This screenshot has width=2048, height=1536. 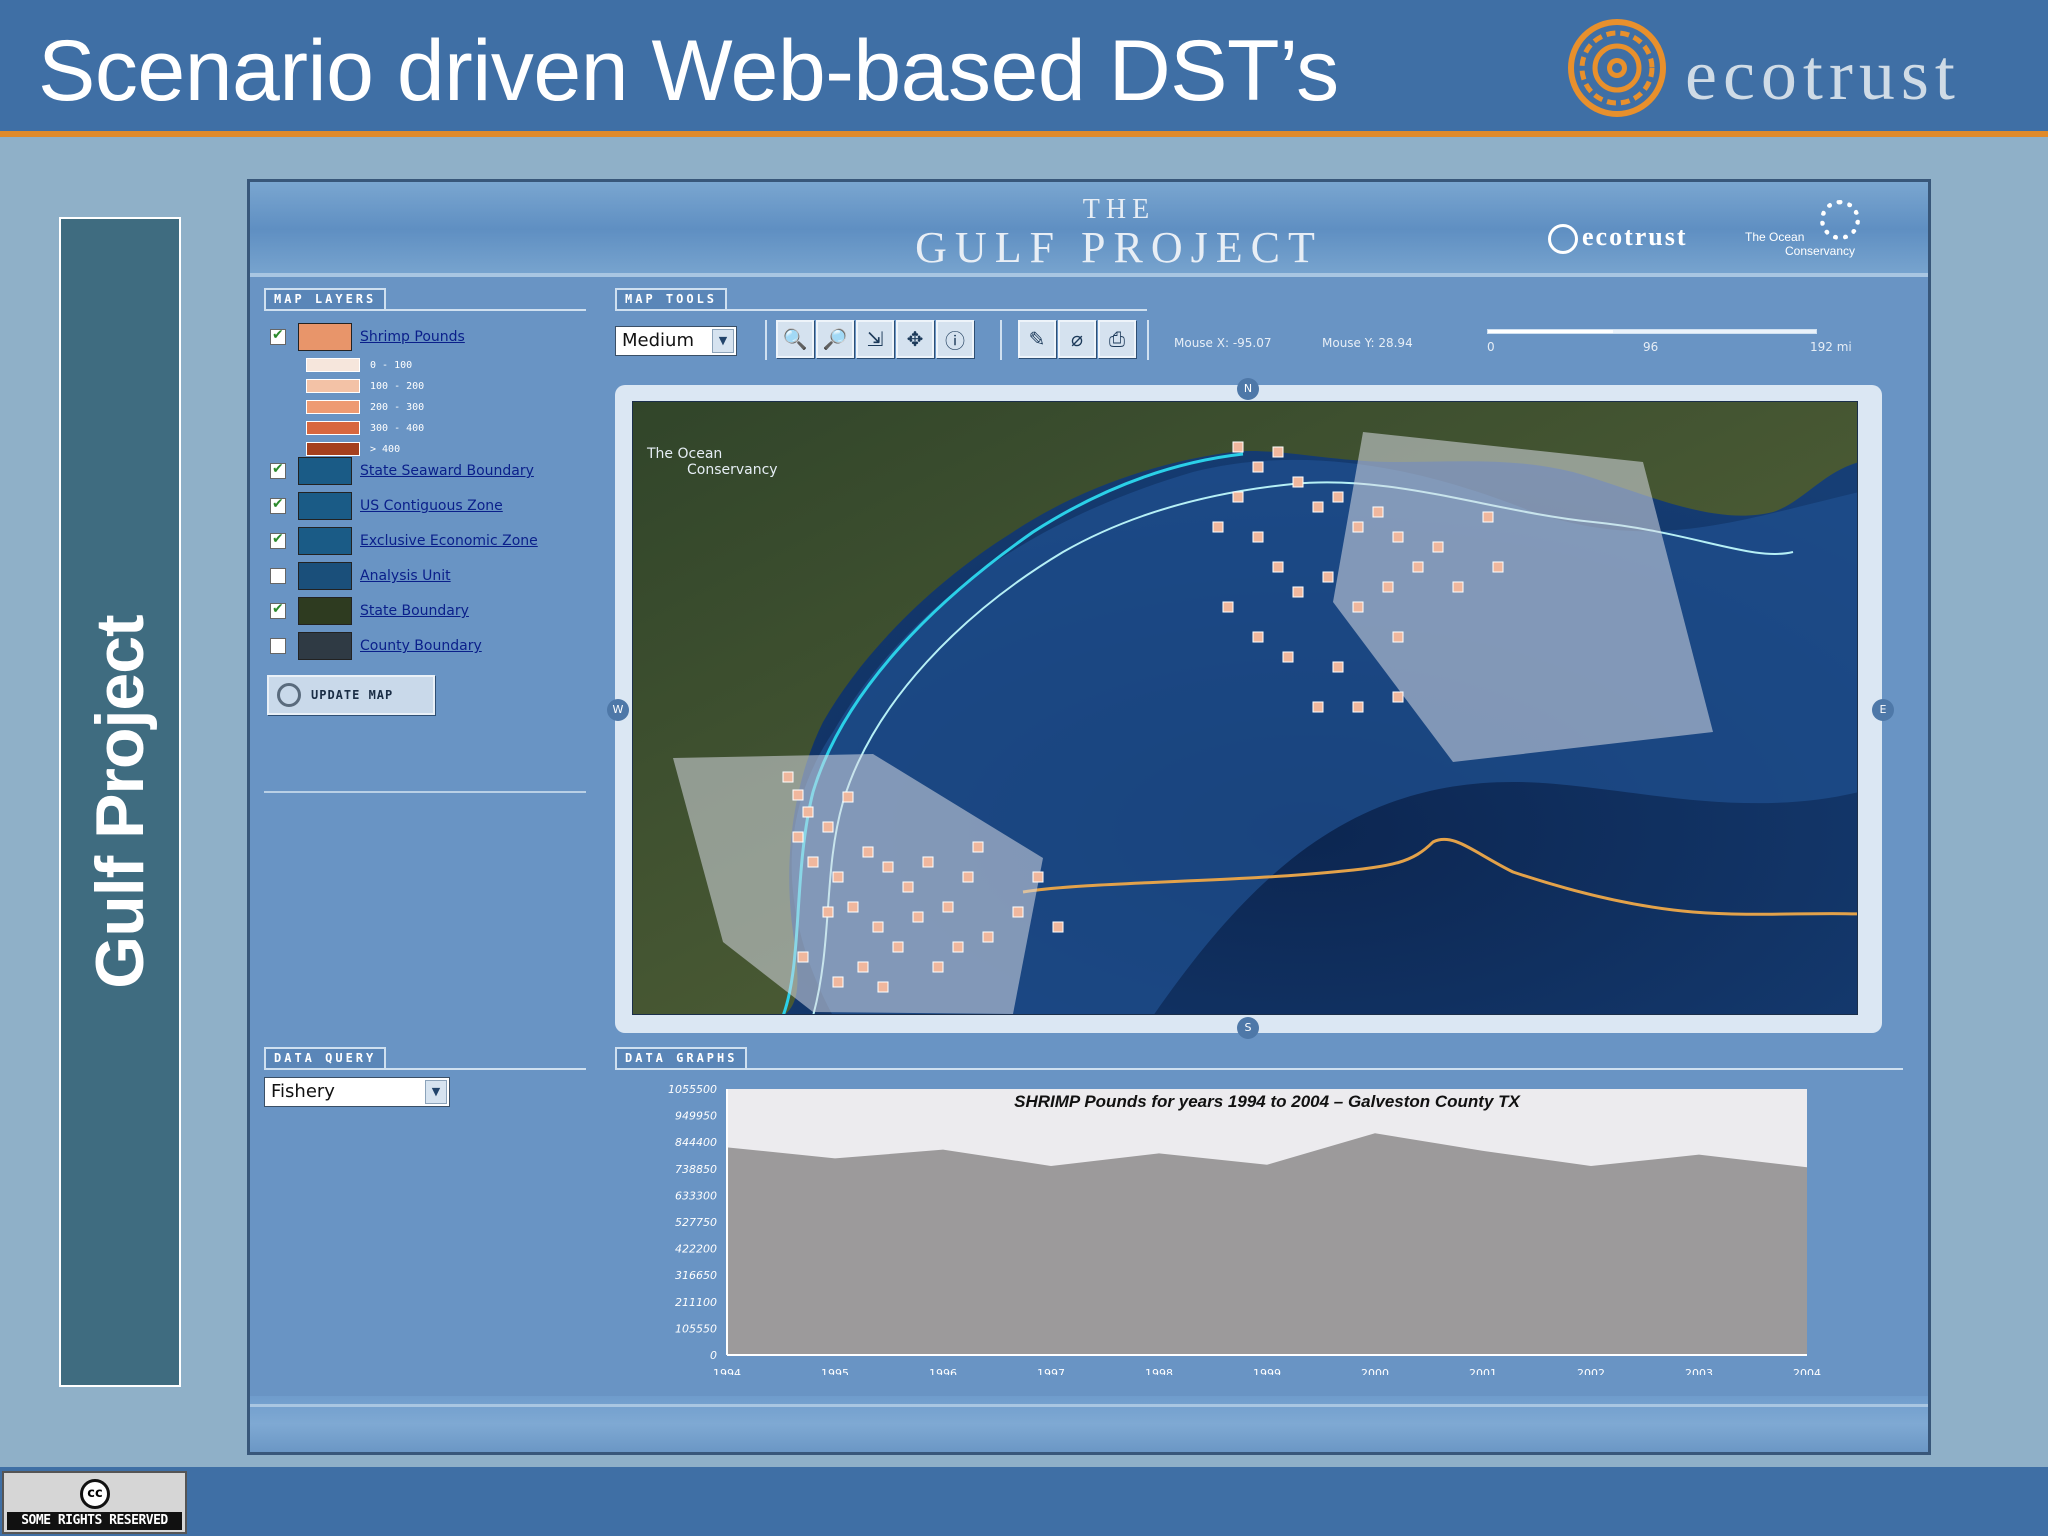 What do you see at coordinates (1699, 1371) in the screenshot?
I see `chart-x-tick-label: 2003` at bounding box center [1699, 1371].